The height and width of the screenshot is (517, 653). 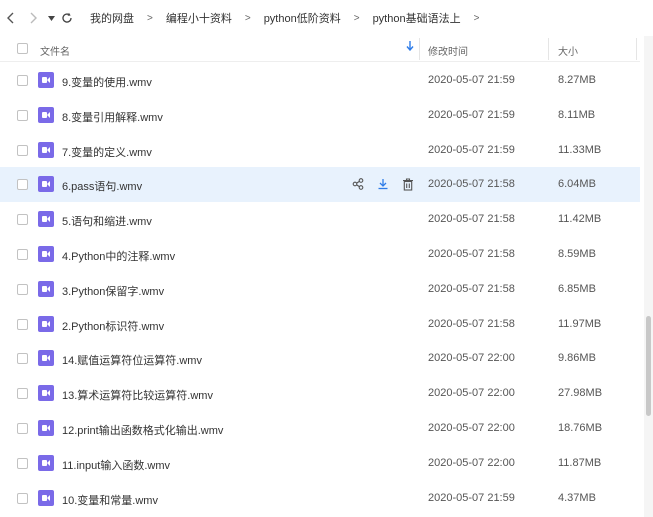 I want to click on breadcrumb-item: python低阶资料, so click(x=302, y=18).